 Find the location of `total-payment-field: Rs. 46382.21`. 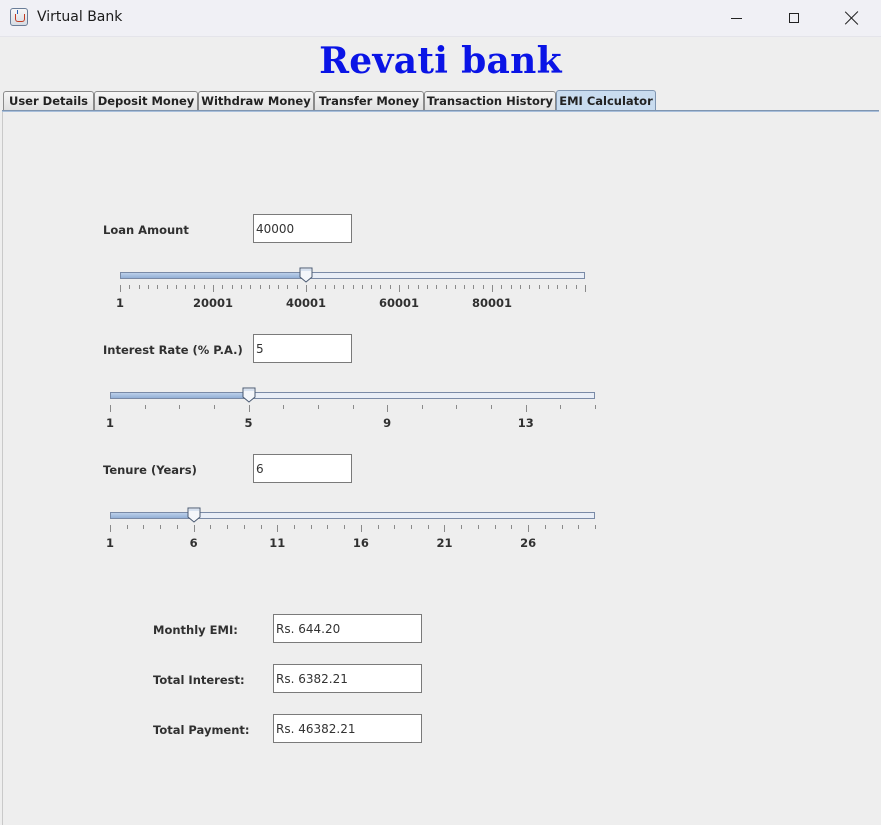

total-payment-field: Rs. 46382.21 is located at coordinates (347, 728).